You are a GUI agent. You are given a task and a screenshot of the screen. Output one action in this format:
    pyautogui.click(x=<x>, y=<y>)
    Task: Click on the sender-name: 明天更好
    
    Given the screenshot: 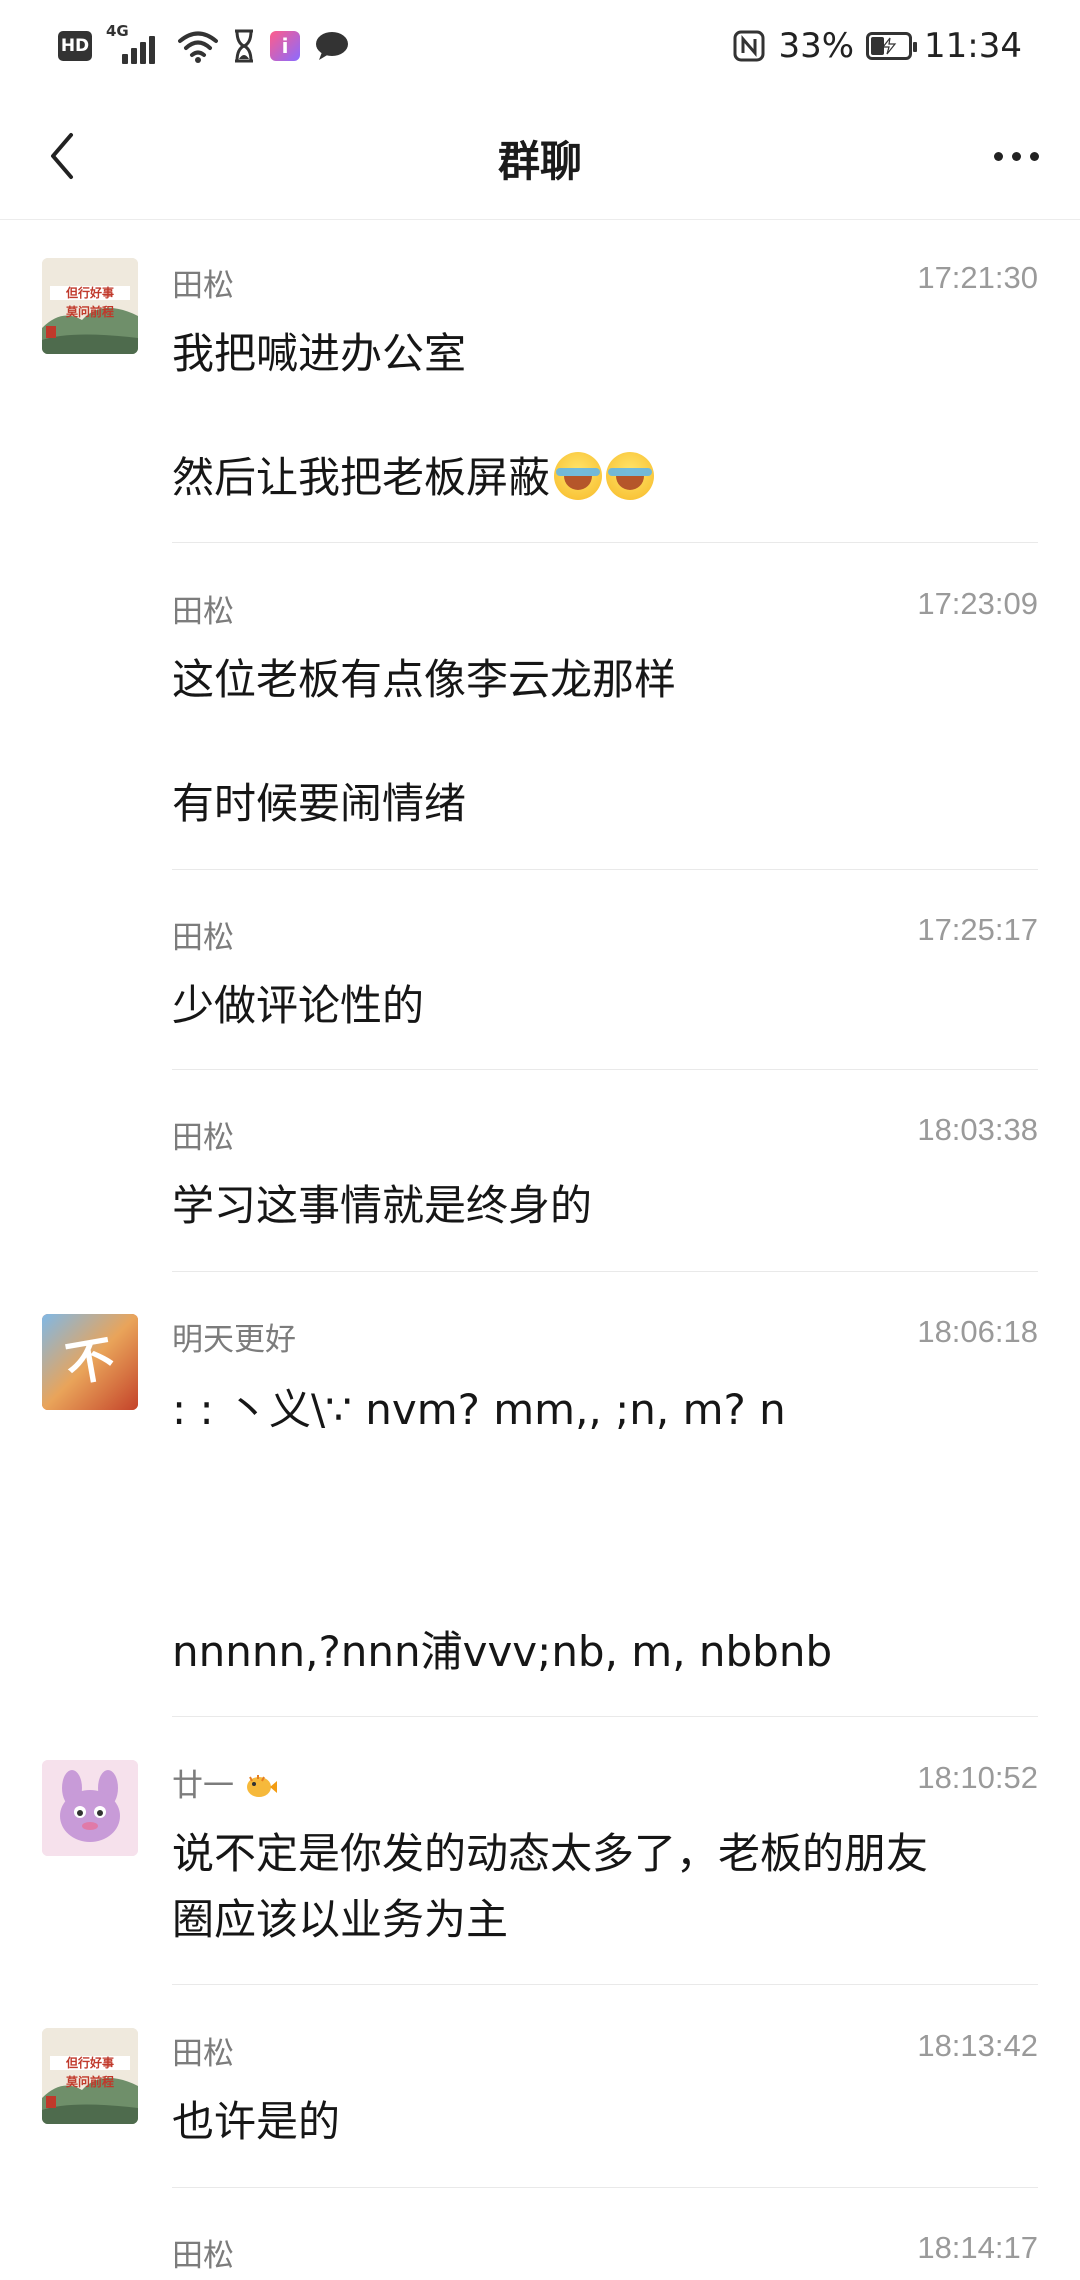 What is the action you would take?
    pyautogui.click(x=234, y=1340)
    